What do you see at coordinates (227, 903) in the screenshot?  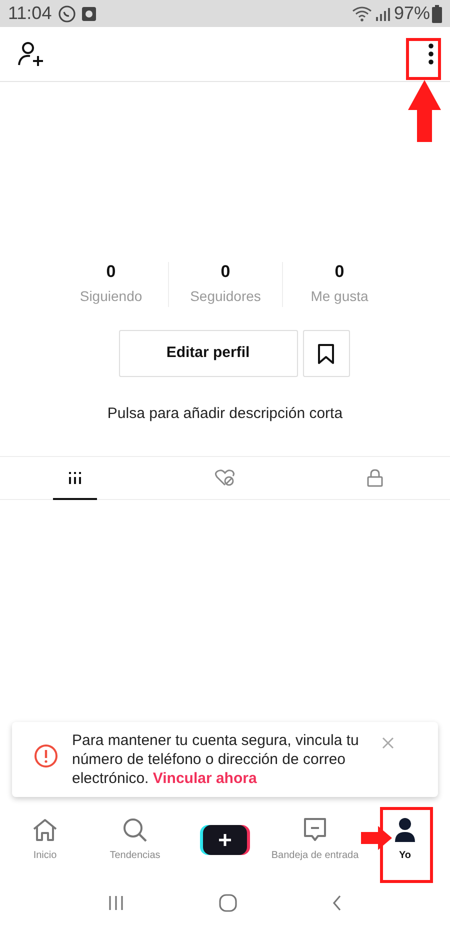 I see `home-button-icon` at bounding box center [227, 903].